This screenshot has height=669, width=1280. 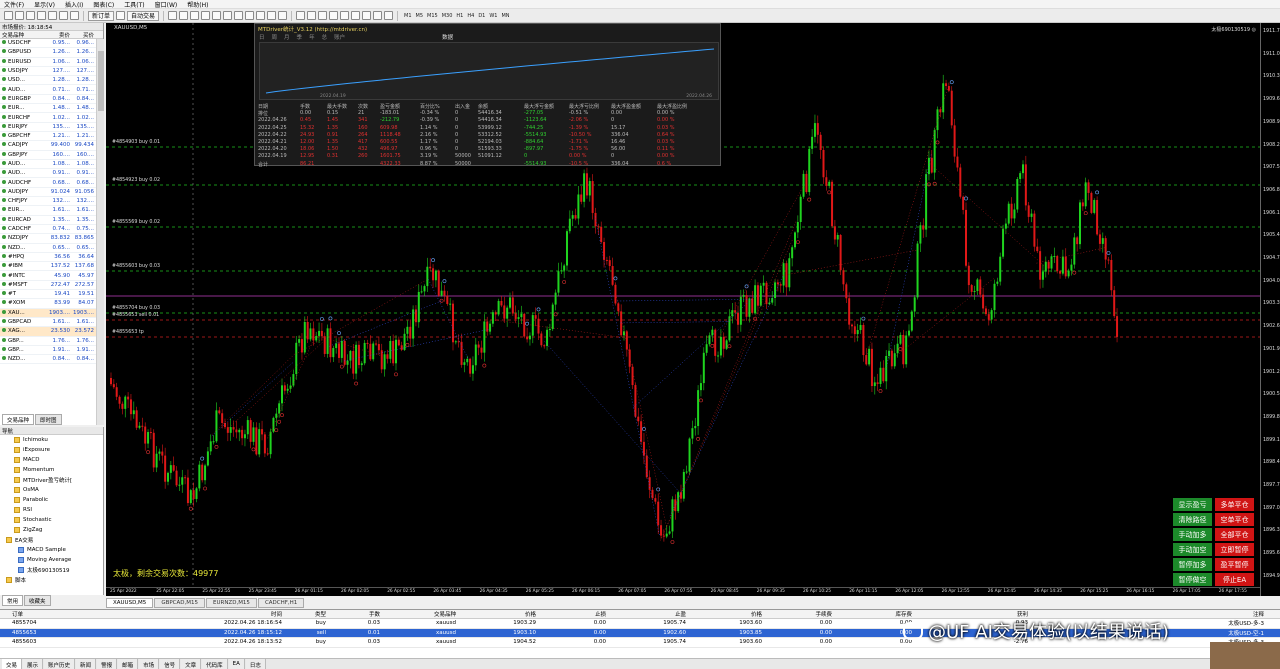 I want to click on terminal-tab: 交易, so click(x=12, y=664).